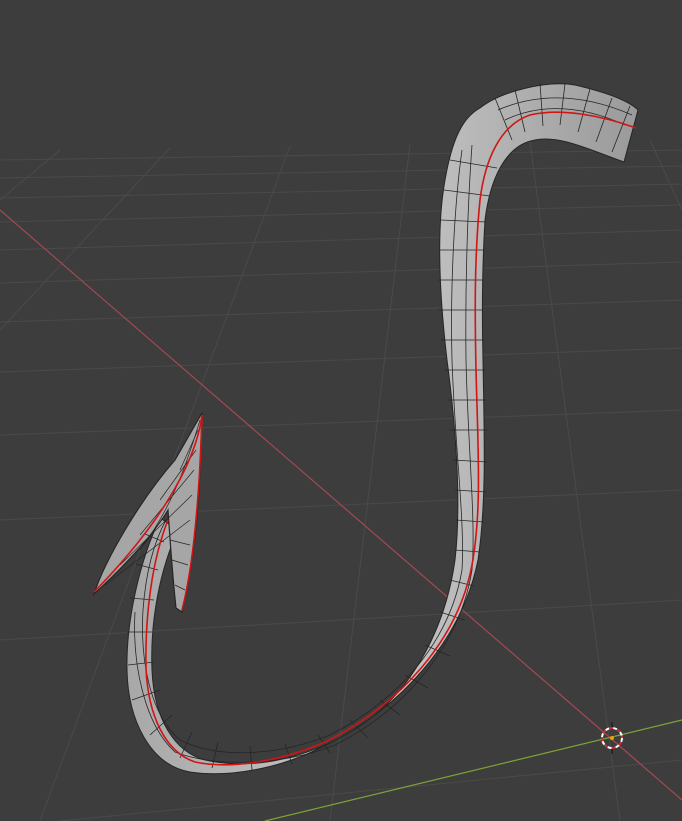 The height and width of the screenshot is (821, 682). Describe the element at coordinates (473, 770) in the screenshot. I see `y-axis-line` at that location.